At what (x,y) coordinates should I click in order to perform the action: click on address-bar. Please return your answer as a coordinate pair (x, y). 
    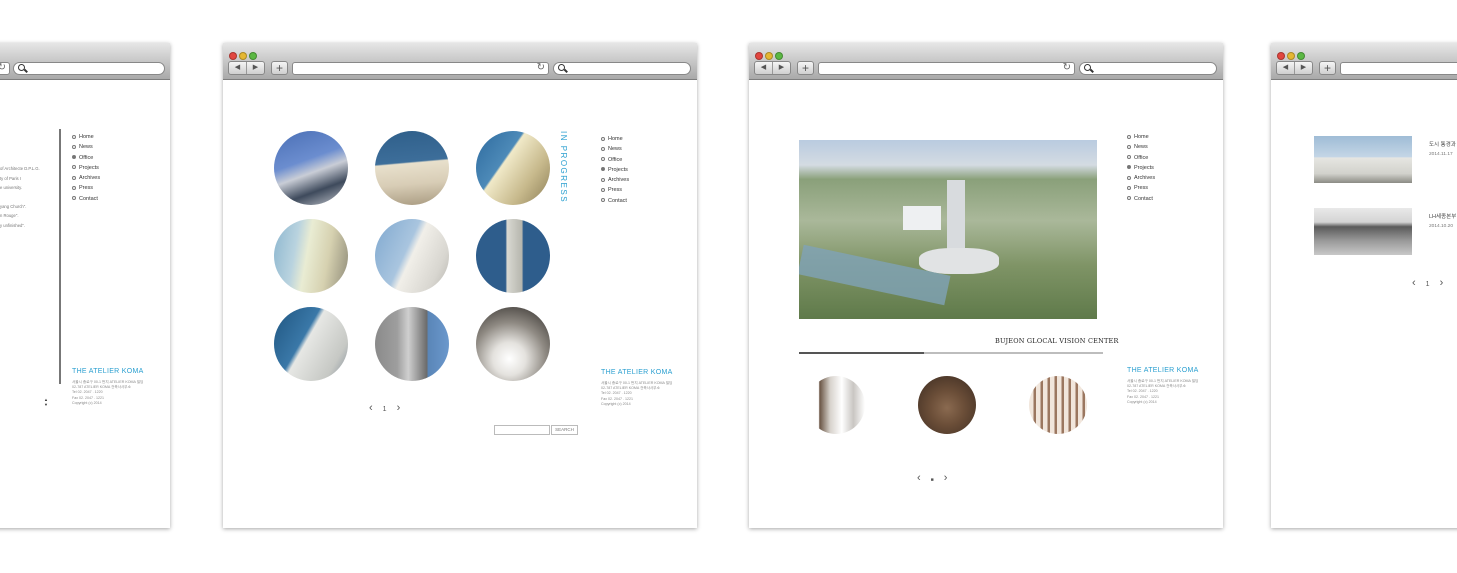
    Looking at the image, I should click on (1398, 68).